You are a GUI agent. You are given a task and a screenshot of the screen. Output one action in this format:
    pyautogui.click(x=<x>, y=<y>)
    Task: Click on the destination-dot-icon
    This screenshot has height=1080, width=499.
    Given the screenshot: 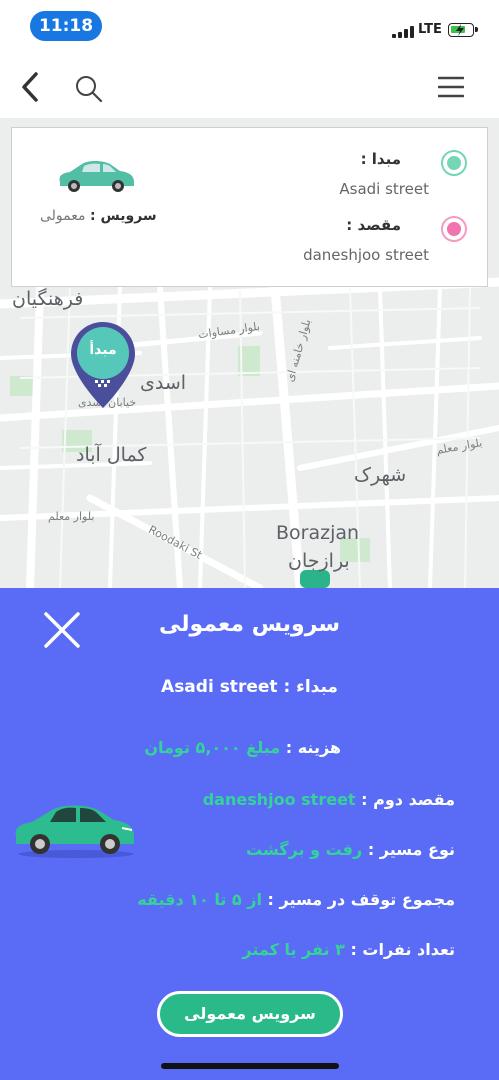 What is the action you would take?
    pyautogui.click(x=454, y=229)
    